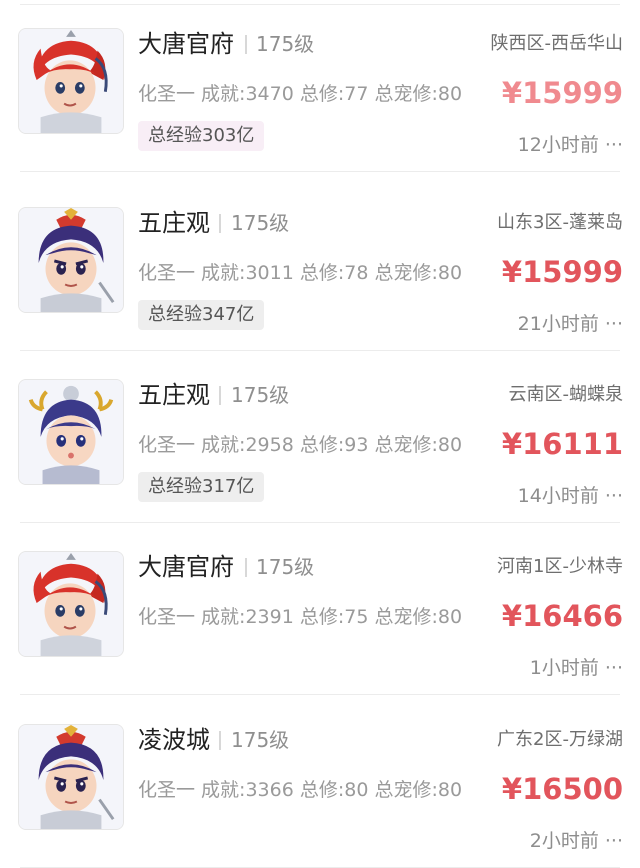 This screenshot has width=640, height=868. What do you see at coordinates (576, 841) in the screenshot?
I see `time-posted: 2小时前 ···` at bounding box center [576, 841].